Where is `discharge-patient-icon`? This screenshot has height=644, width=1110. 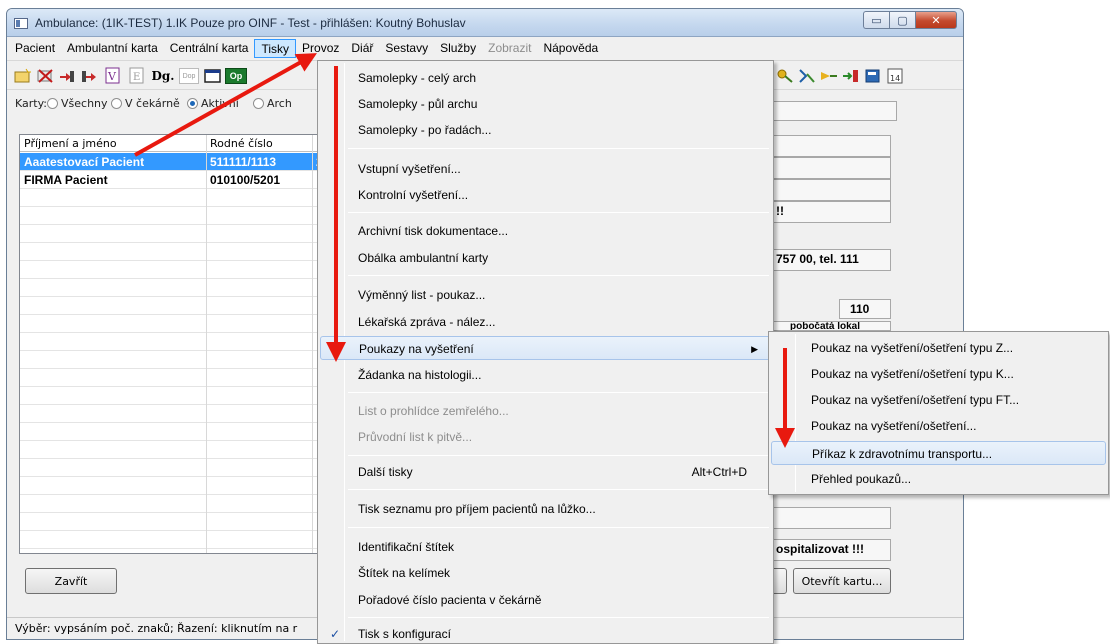
discharge-patient-icon is located at coordinates (89, 76).